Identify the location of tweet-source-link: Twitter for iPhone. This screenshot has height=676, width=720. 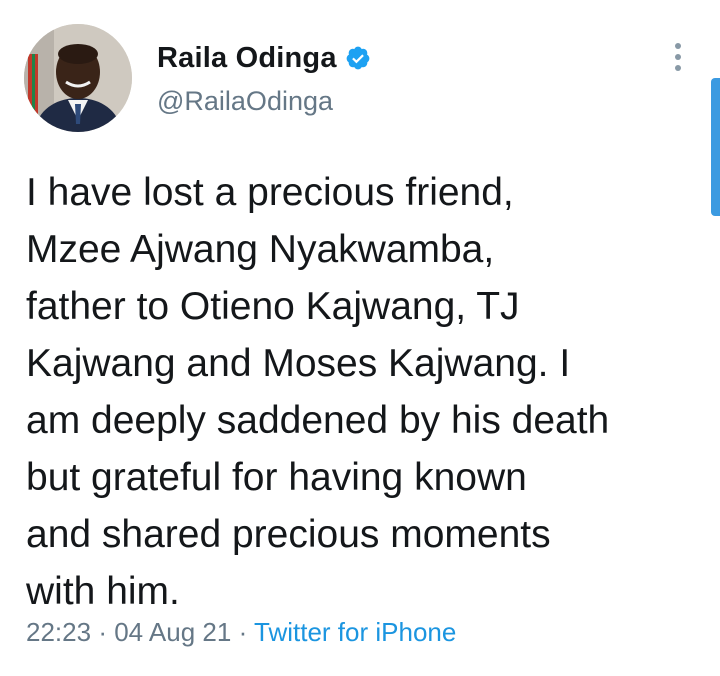
(355, 632).